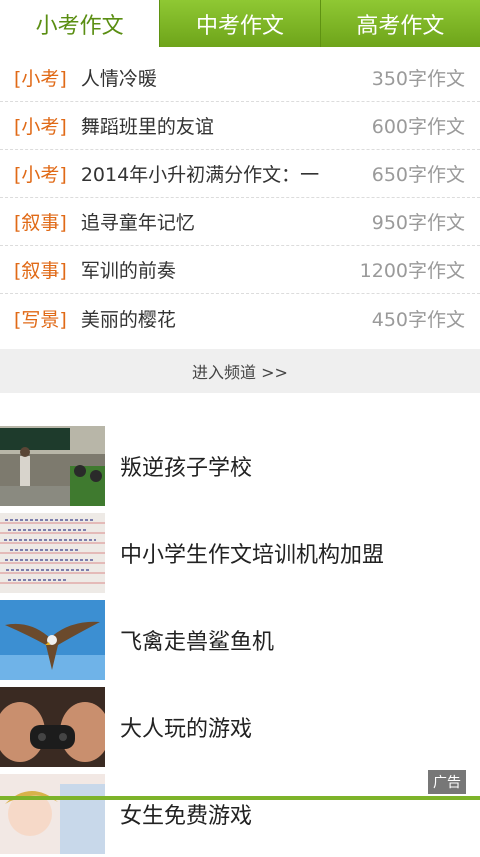 This screenshot has width=480, height=857. I want to click on ad-item: 飞禽走兽鲨鱼机, so click(240, 639).